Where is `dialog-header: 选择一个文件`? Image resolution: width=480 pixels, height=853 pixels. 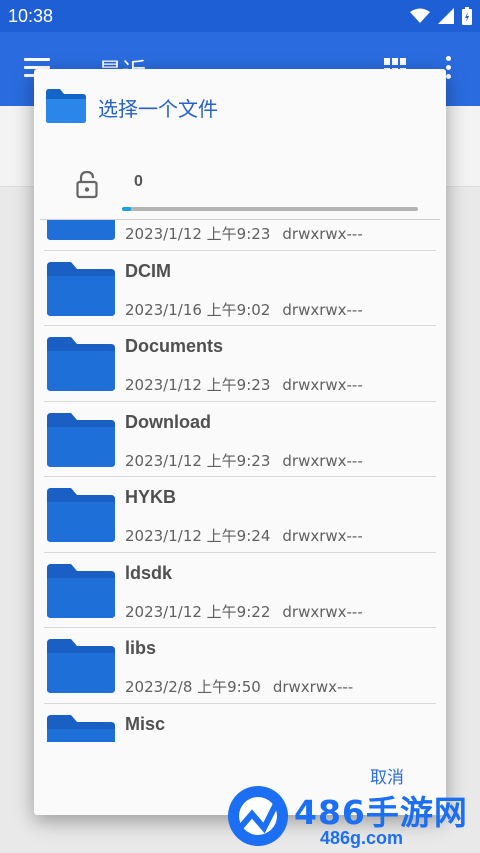 dialog-header: 选择一个文件 is located at coordinates (240, 104).